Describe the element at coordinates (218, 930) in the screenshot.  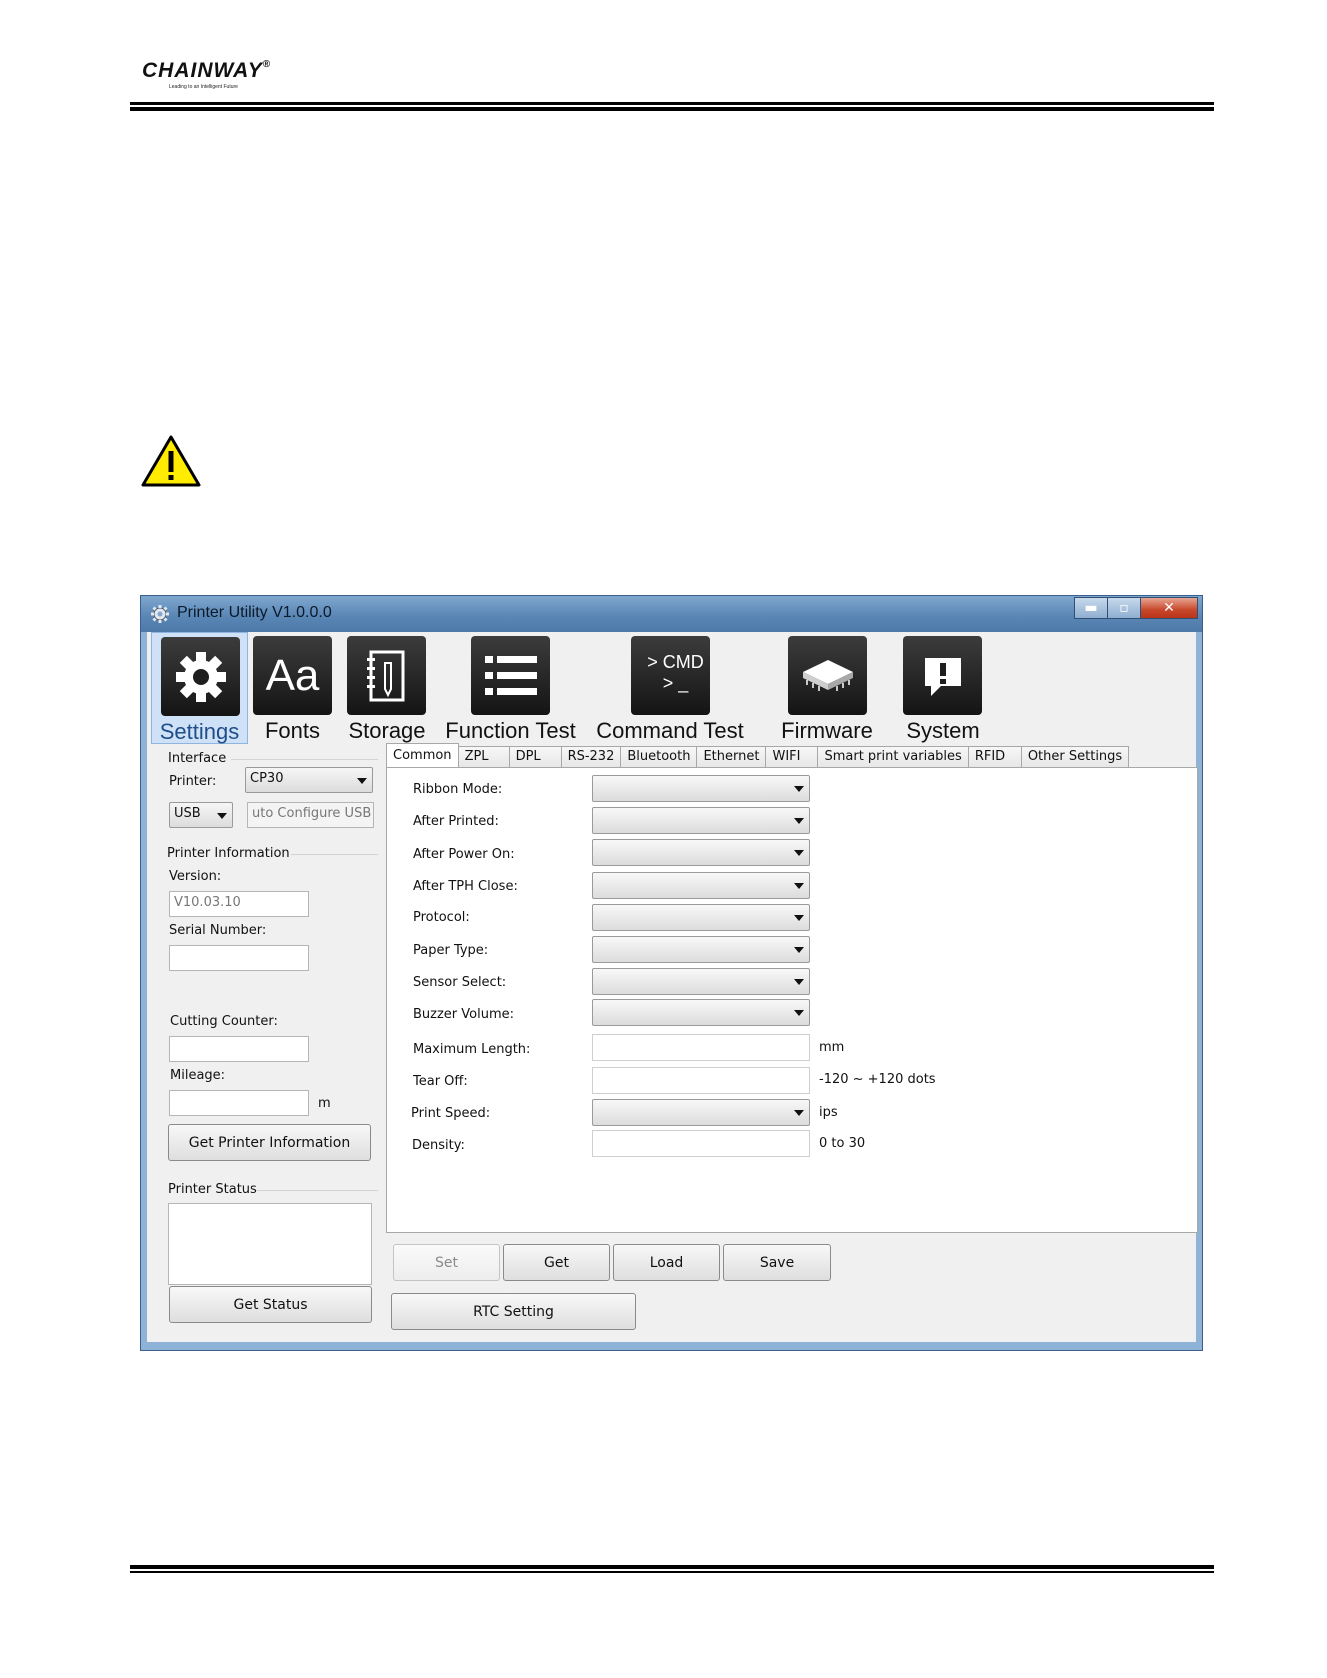
I see `serial-number-label: Serial Number:` at that location.